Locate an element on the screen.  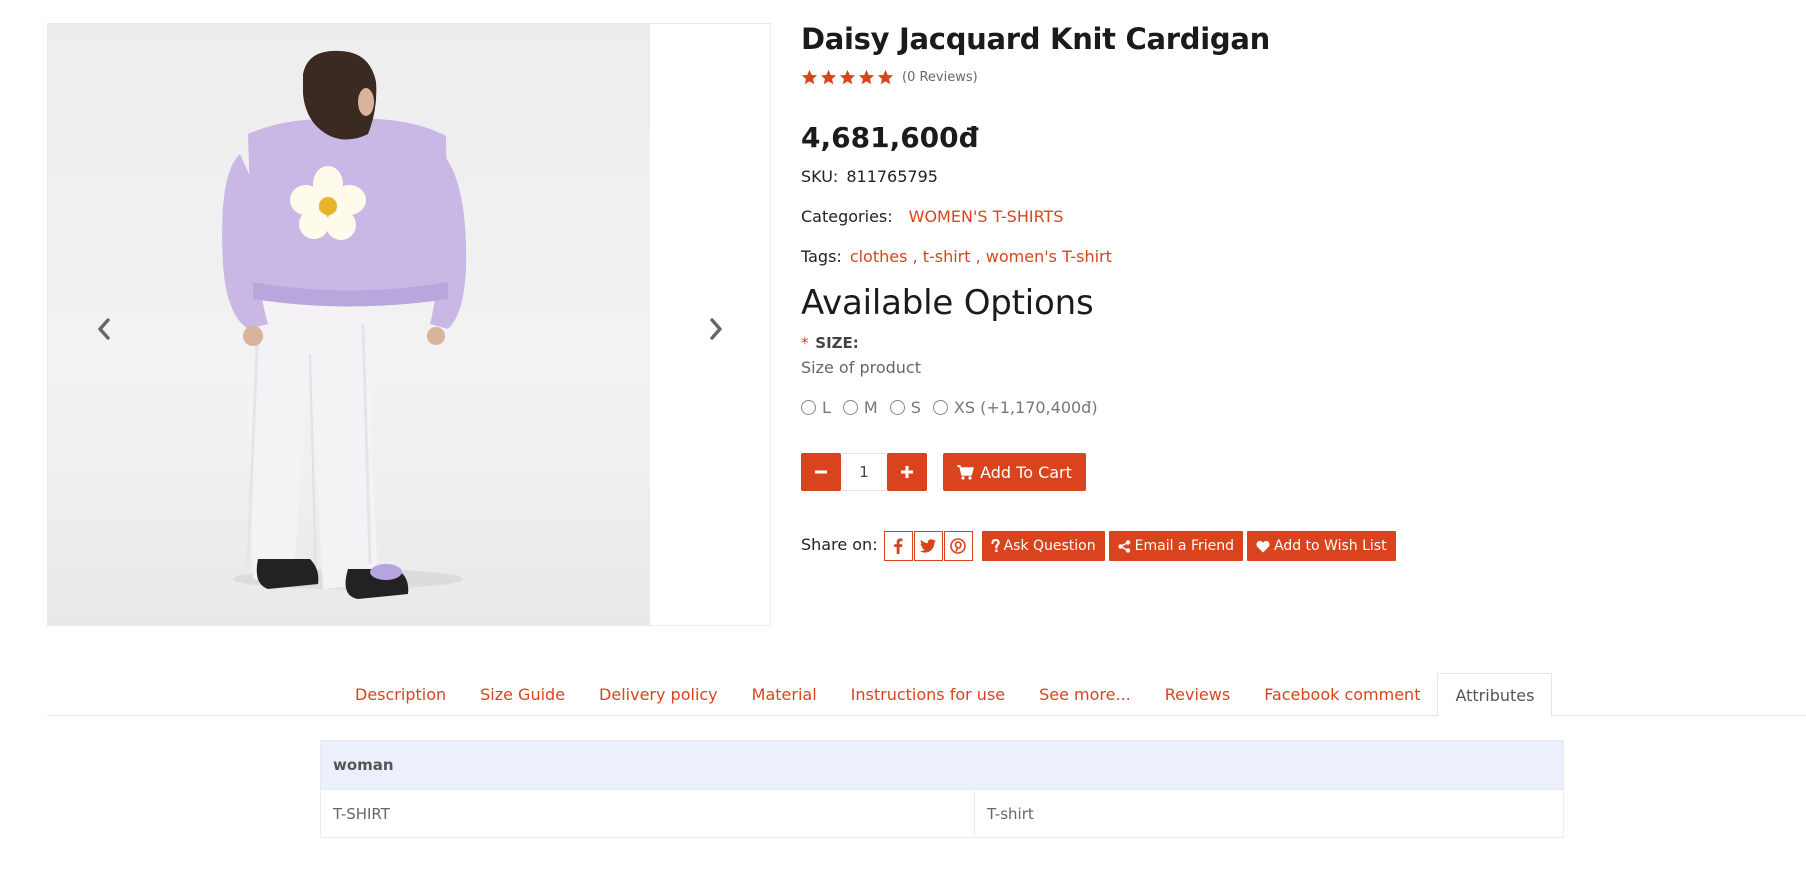
attribute-group-row: woman is located at coordinates (942, 765).